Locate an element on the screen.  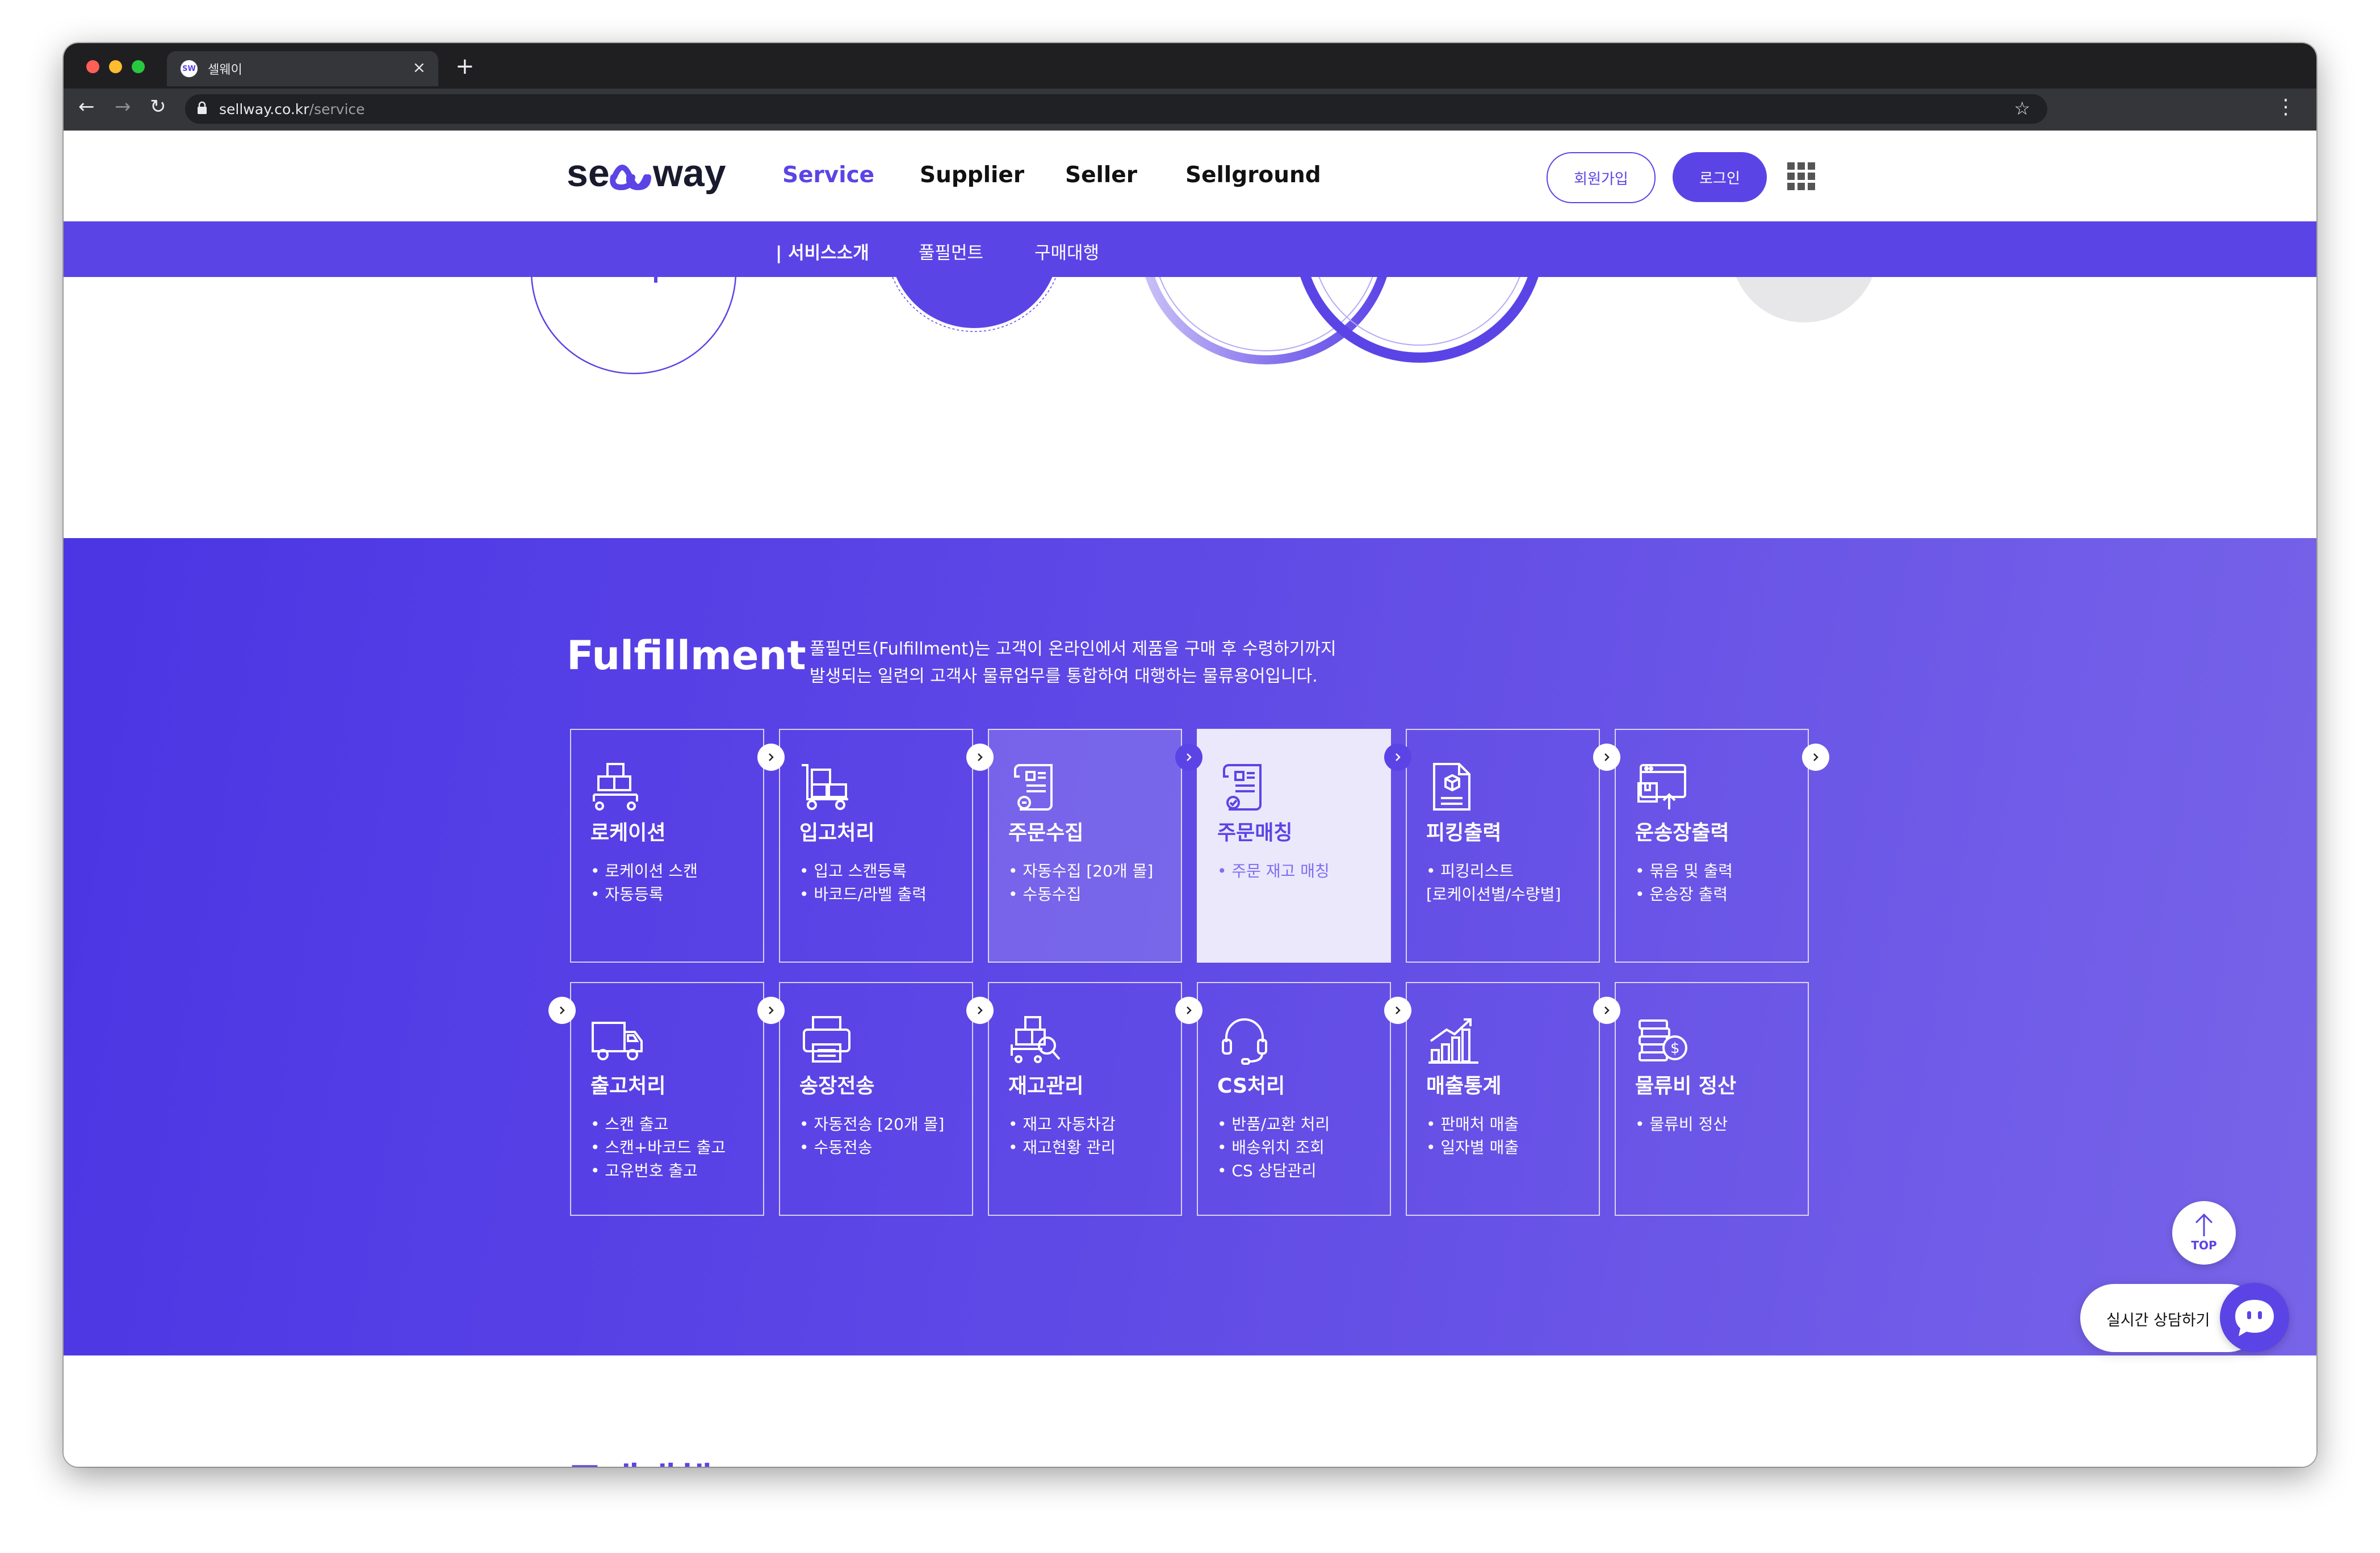
card-waybill: 운송장출력 • 묶음 및 출력 • 운송장 출력 is located at coordinates (1712, 846).